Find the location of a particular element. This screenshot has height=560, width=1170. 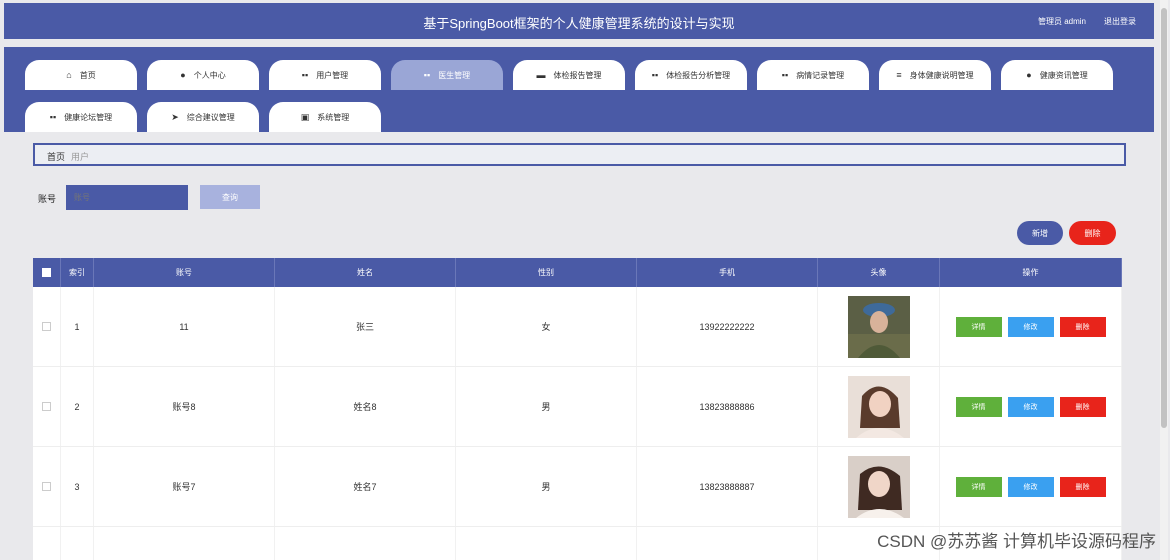

briefcase-icon: ▬ is located at coordinates (541, 75).